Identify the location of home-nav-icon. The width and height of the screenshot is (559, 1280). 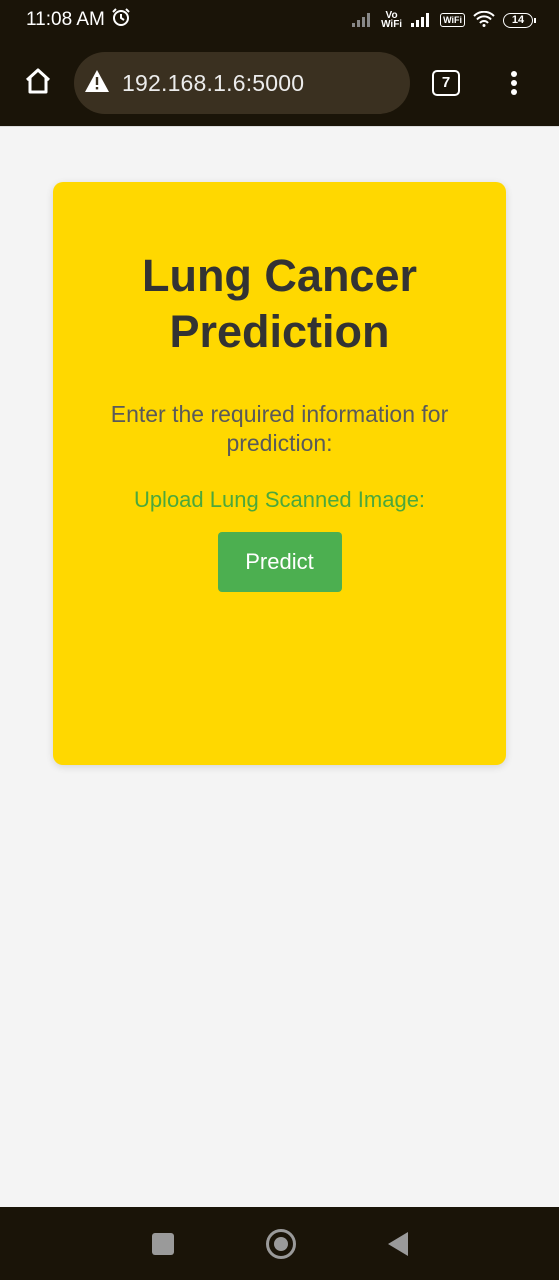
(280, 1243).